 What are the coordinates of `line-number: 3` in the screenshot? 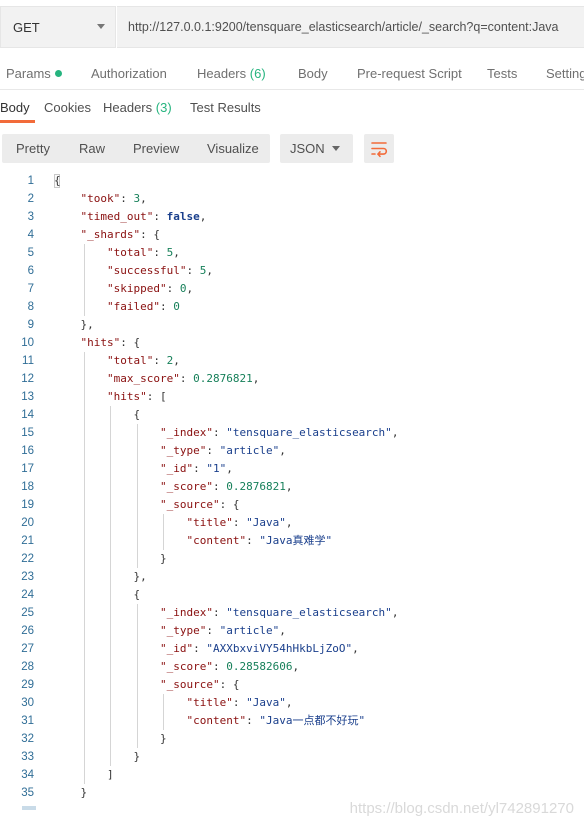 It's located at (30, 217).